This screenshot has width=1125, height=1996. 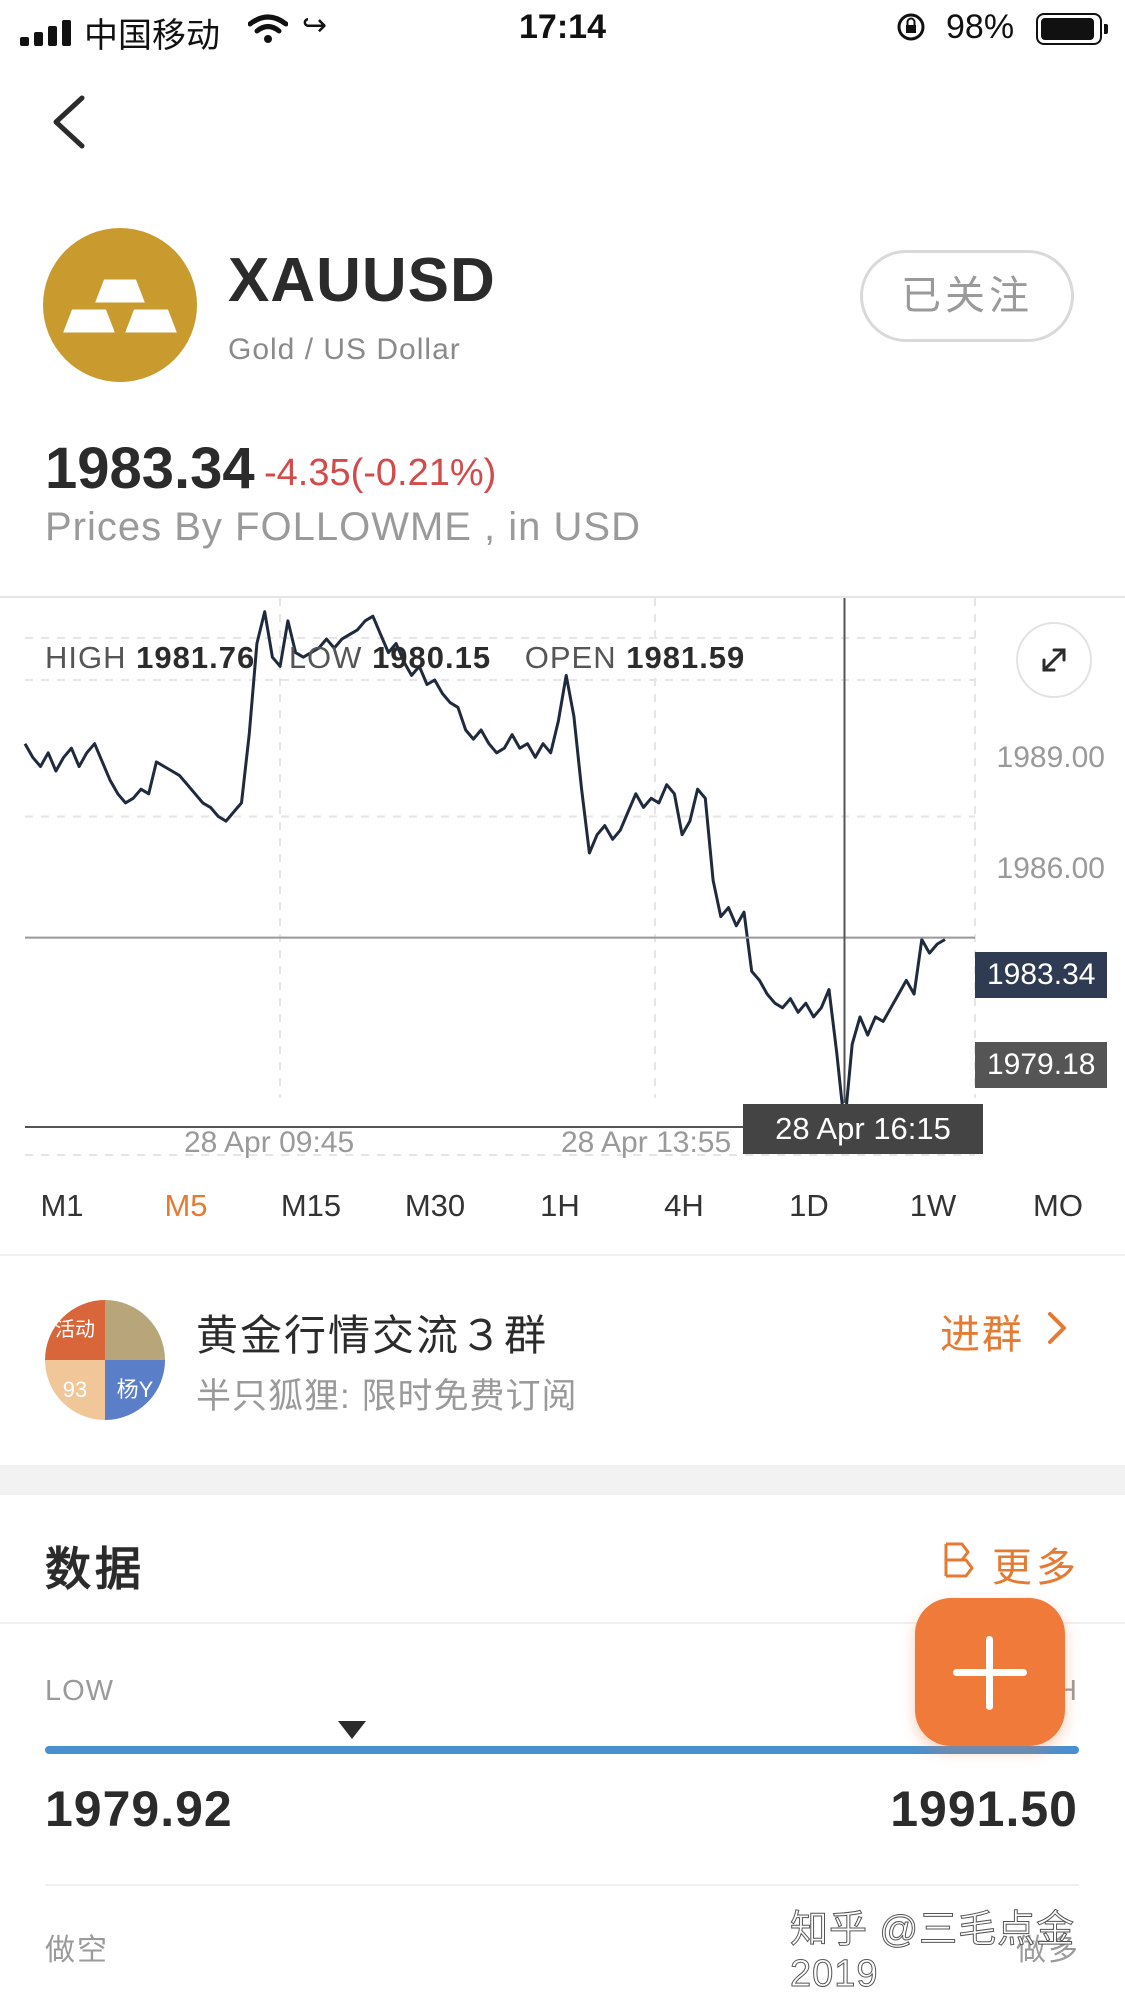 I want to click on high-value: 1981.76, so click(x=196, y=657).